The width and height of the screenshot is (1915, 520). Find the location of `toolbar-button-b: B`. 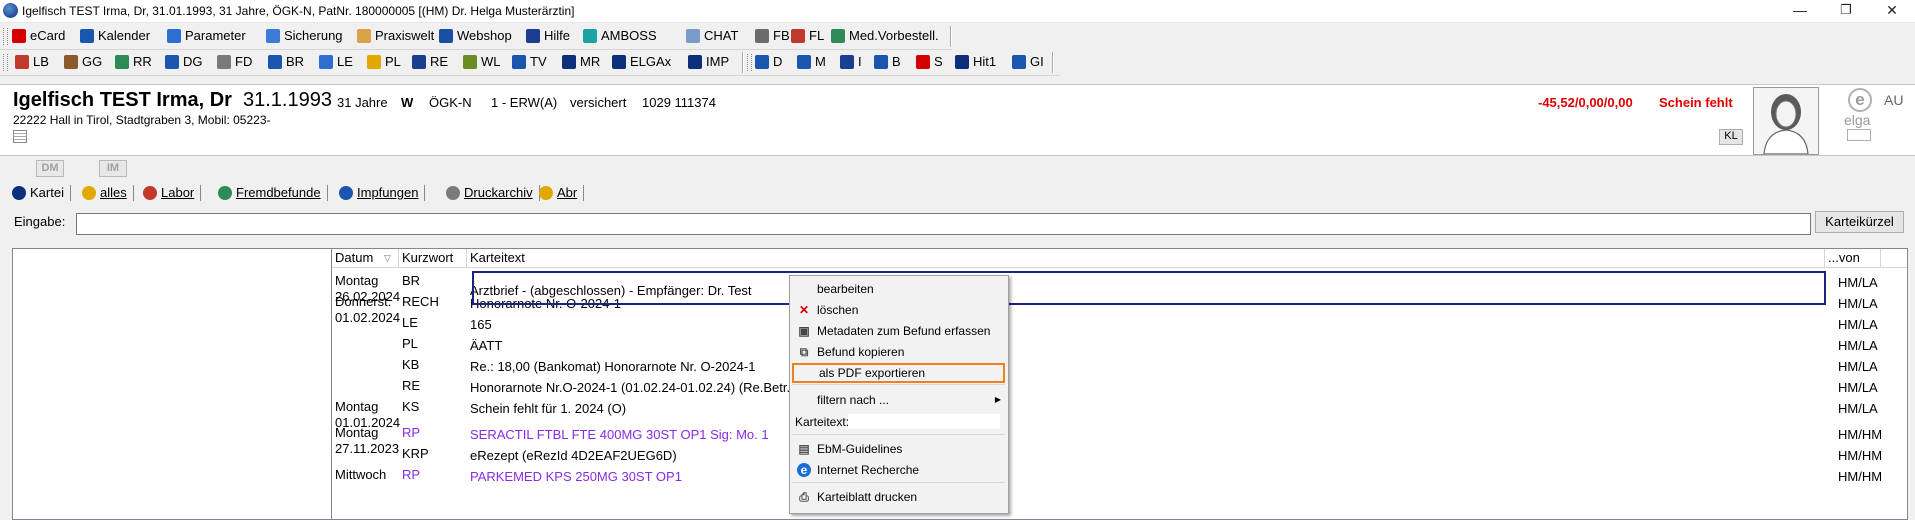

toolbar-button-b: B is located at coordinates (887, 62).